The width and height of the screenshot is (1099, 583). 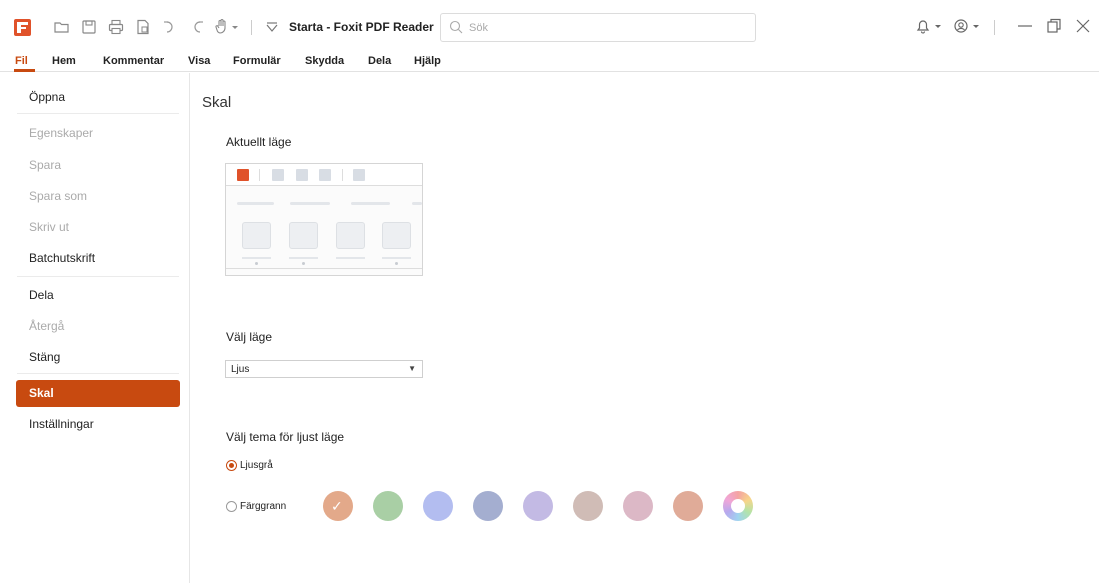 I want to click on foxit-logo-icon, so click(x=22, y=27).